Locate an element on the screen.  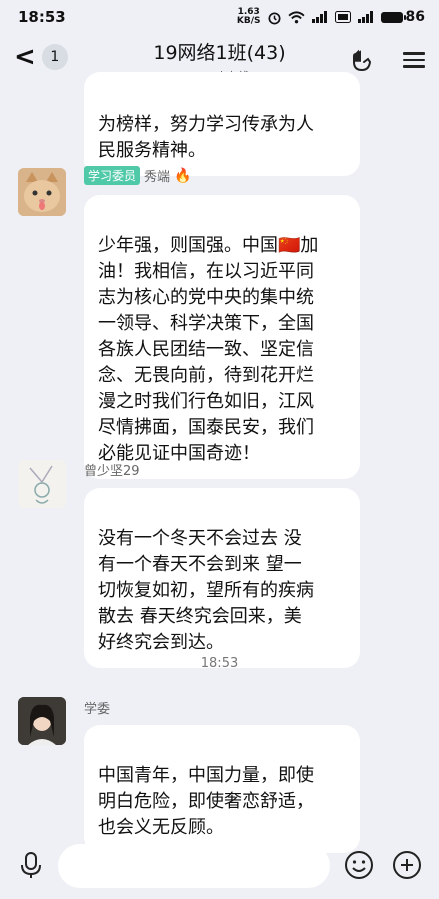
alarm-icon is located at coordinates (274, 17).